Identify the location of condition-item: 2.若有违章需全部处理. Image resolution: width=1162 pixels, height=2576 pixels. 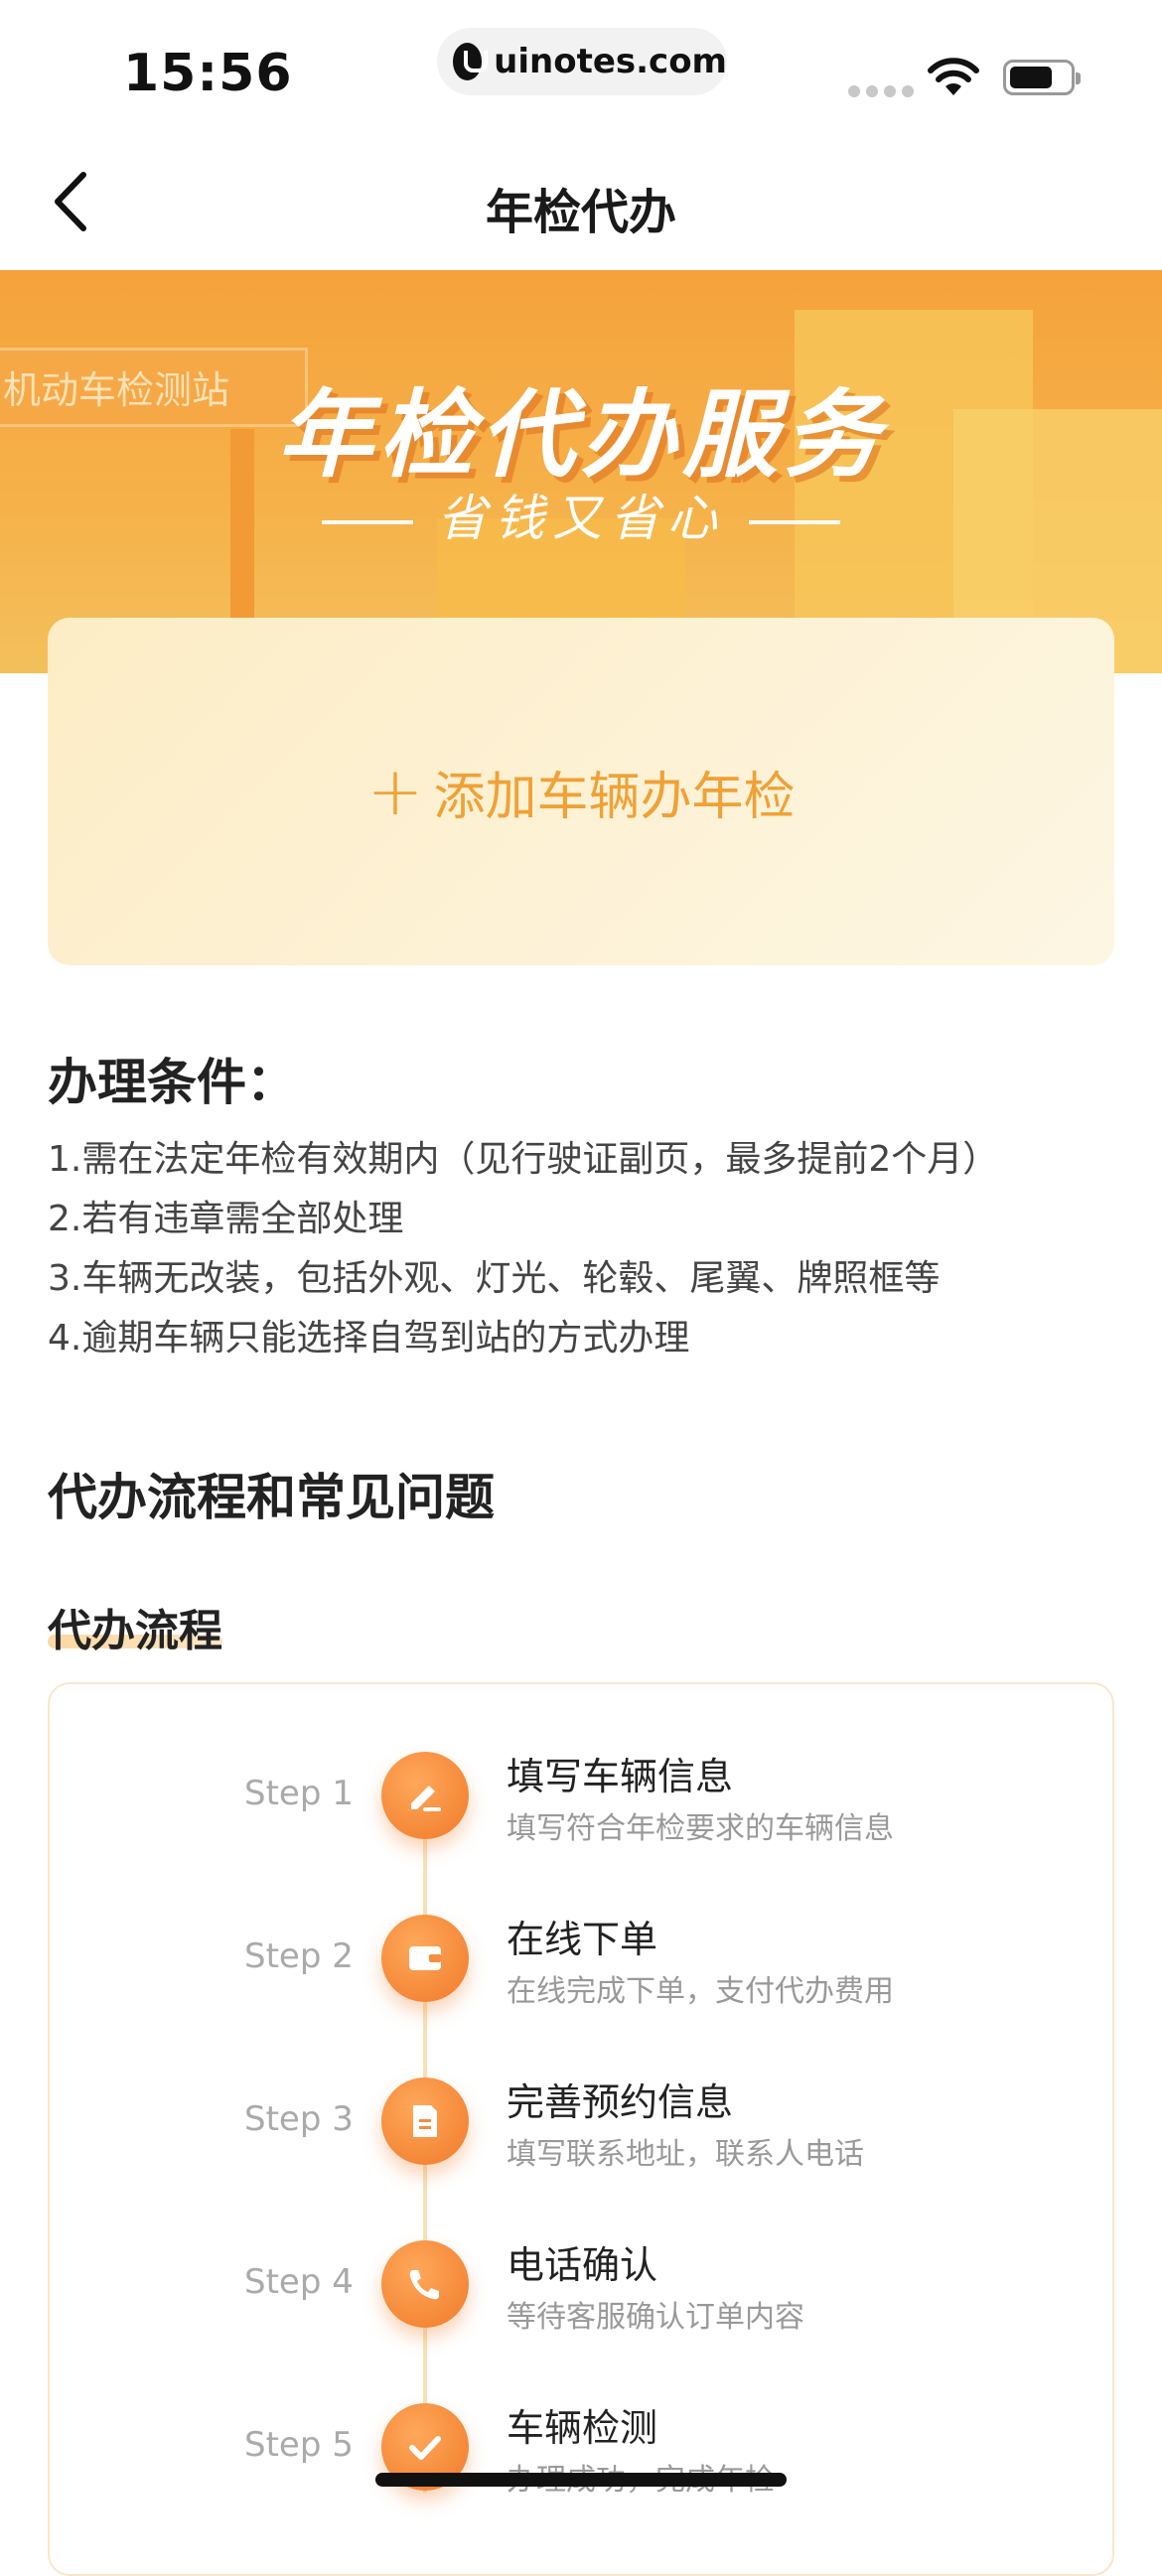
(226, 1219).